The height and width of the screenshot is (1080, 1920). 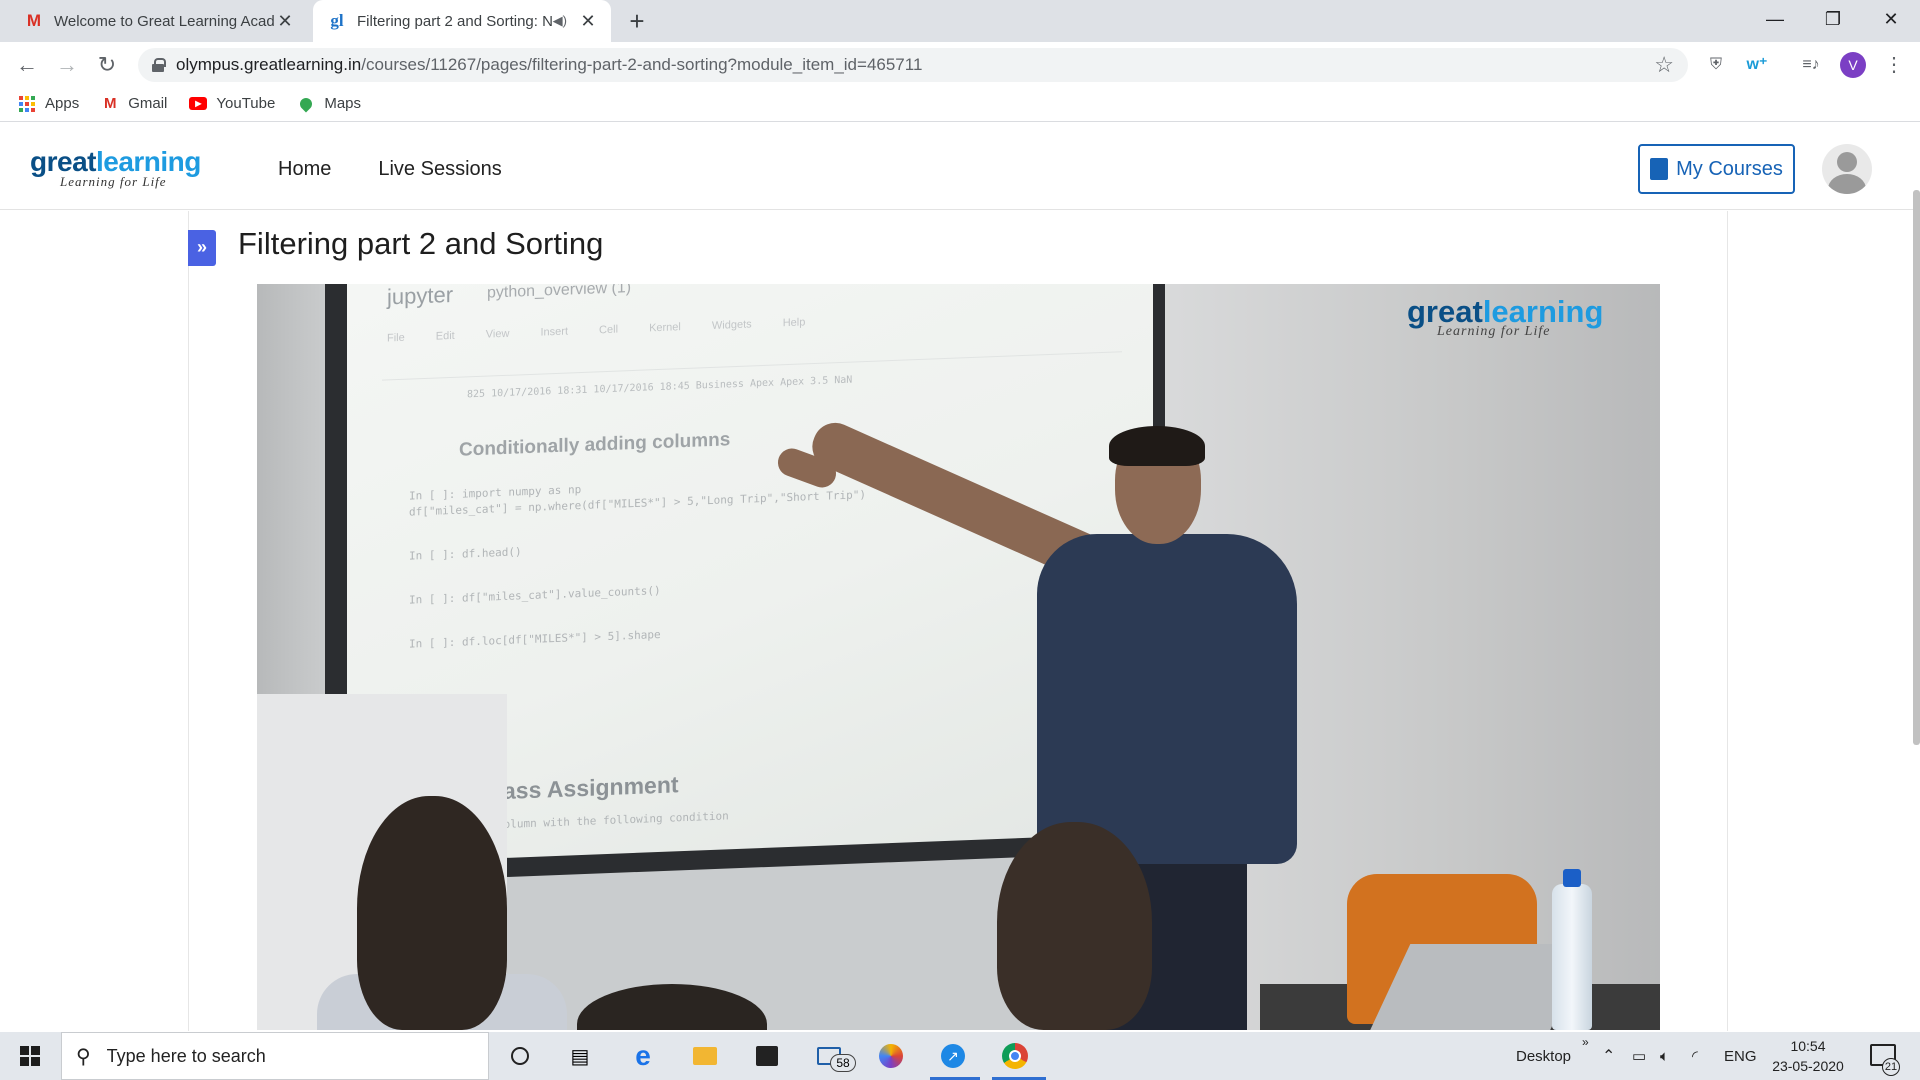 What do you see at coordinates (752, 357) in the screenshot?
I see `notebook-toolbar` at bounding box center [752, 357].